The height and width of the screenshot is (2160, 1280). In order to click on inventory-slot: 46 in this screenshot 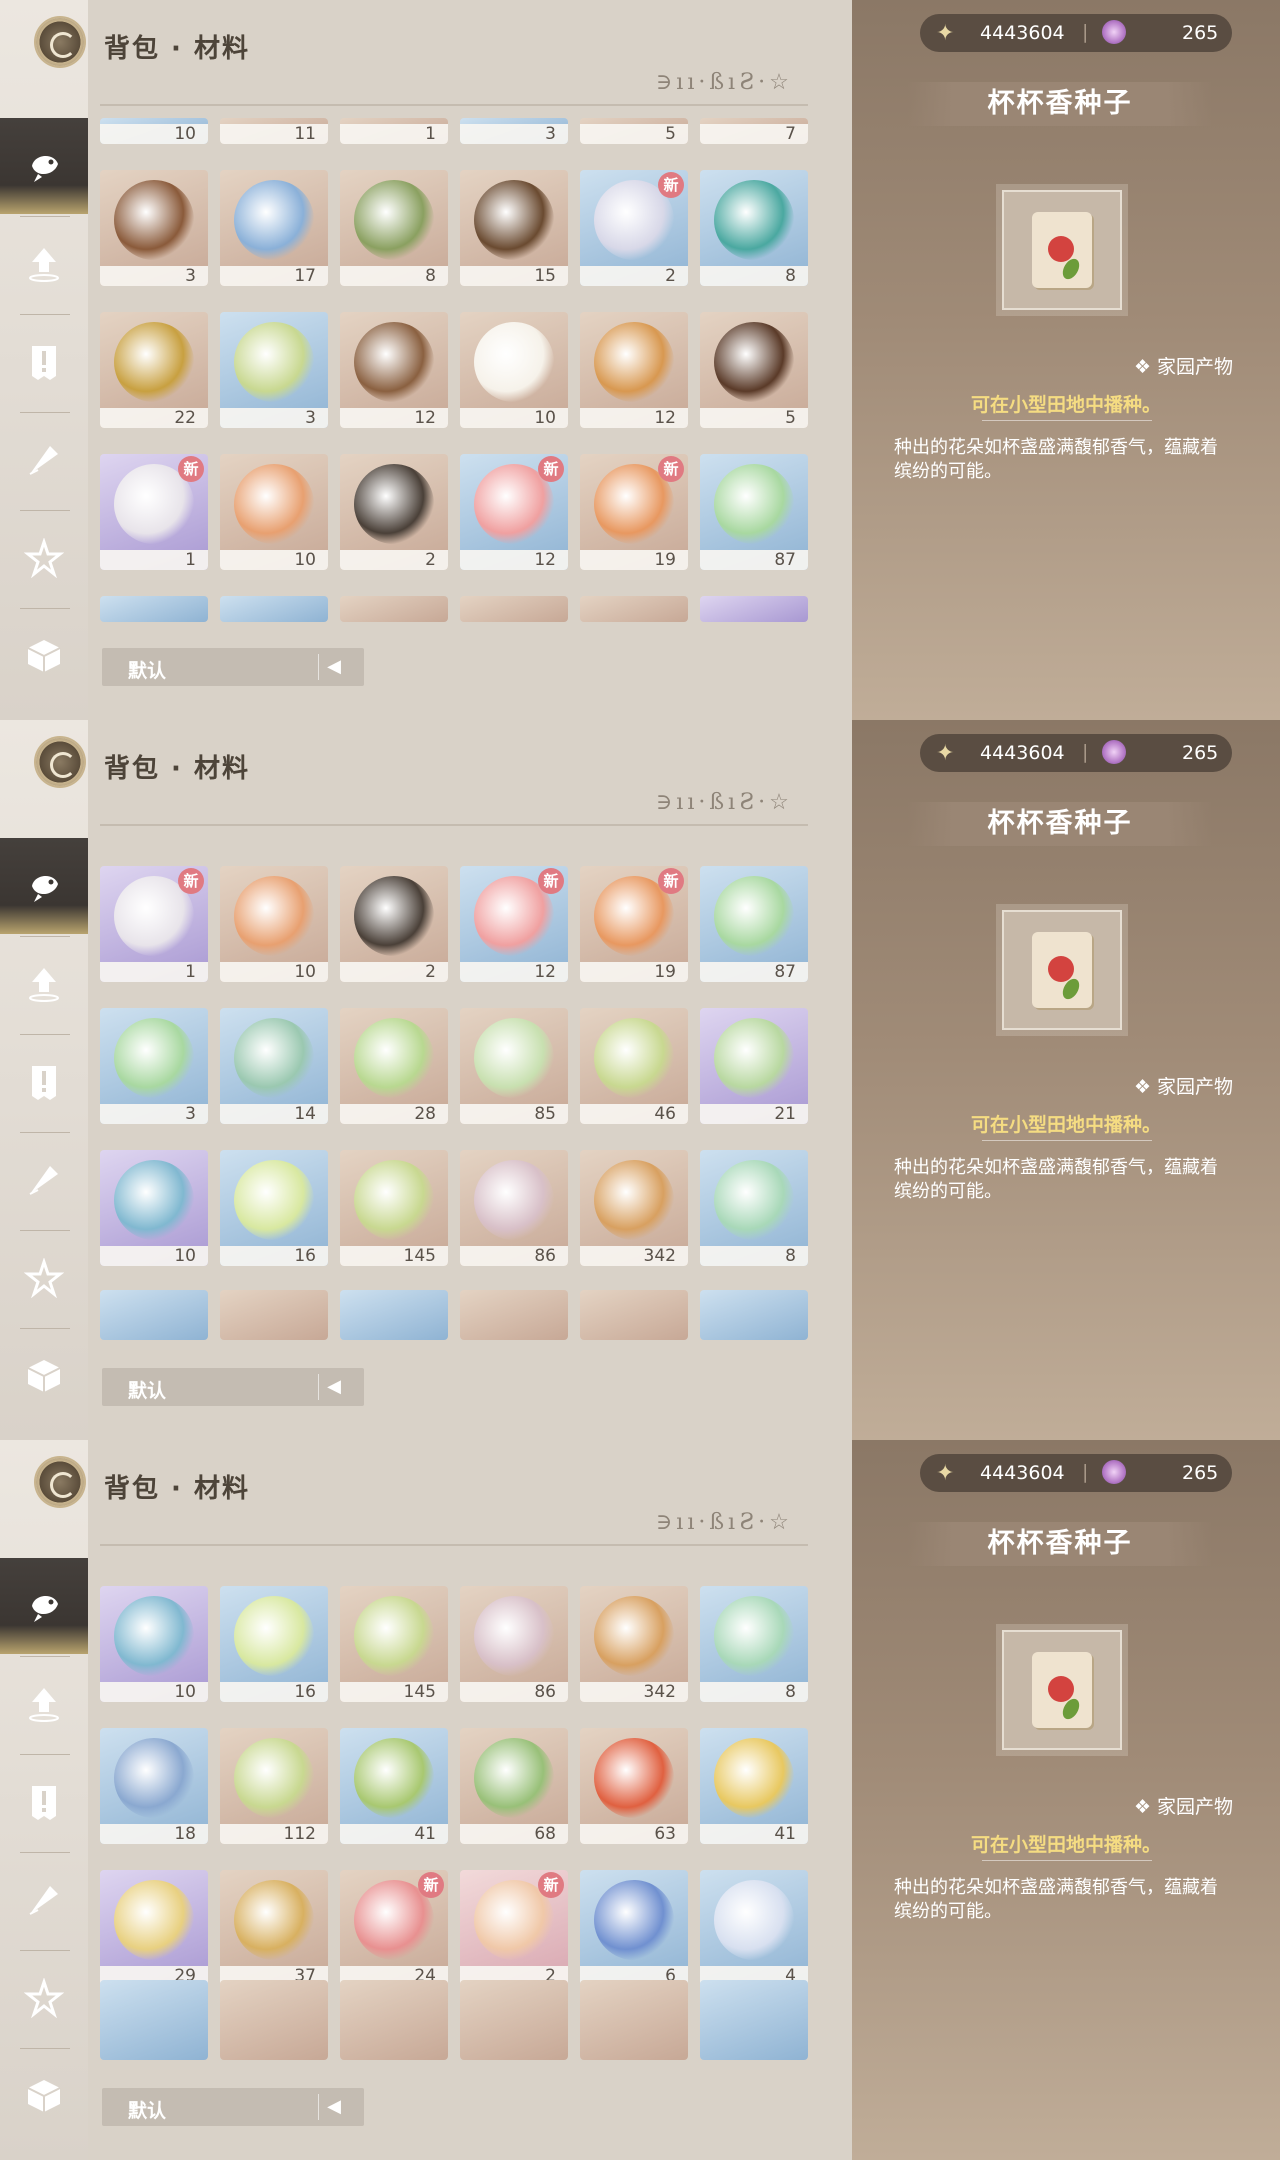, I will do `click(634, 1066)`.